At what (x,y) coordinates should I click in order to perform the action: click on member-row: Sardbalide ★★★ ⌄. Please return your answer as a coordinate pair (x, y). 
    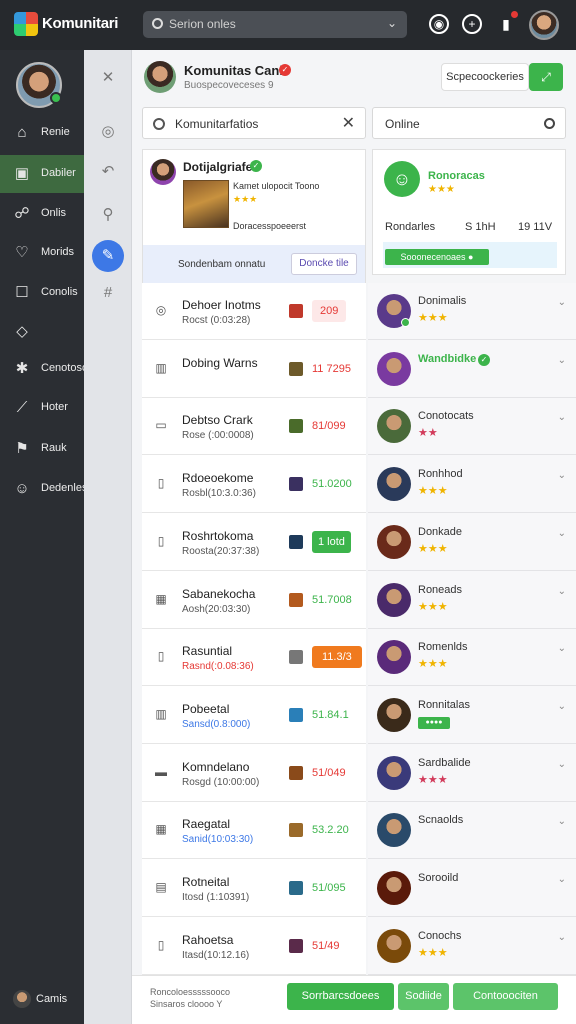
    Looking at the image, I should click on (472, 773).